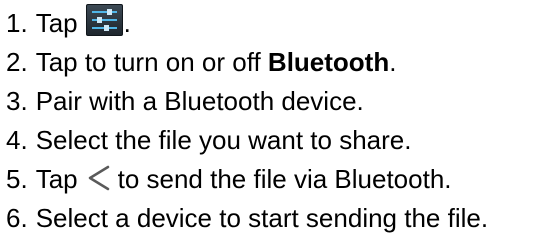 This screenshot has height=241, width=555. I want to click on settings-sliders-icon, so click(104, 19).